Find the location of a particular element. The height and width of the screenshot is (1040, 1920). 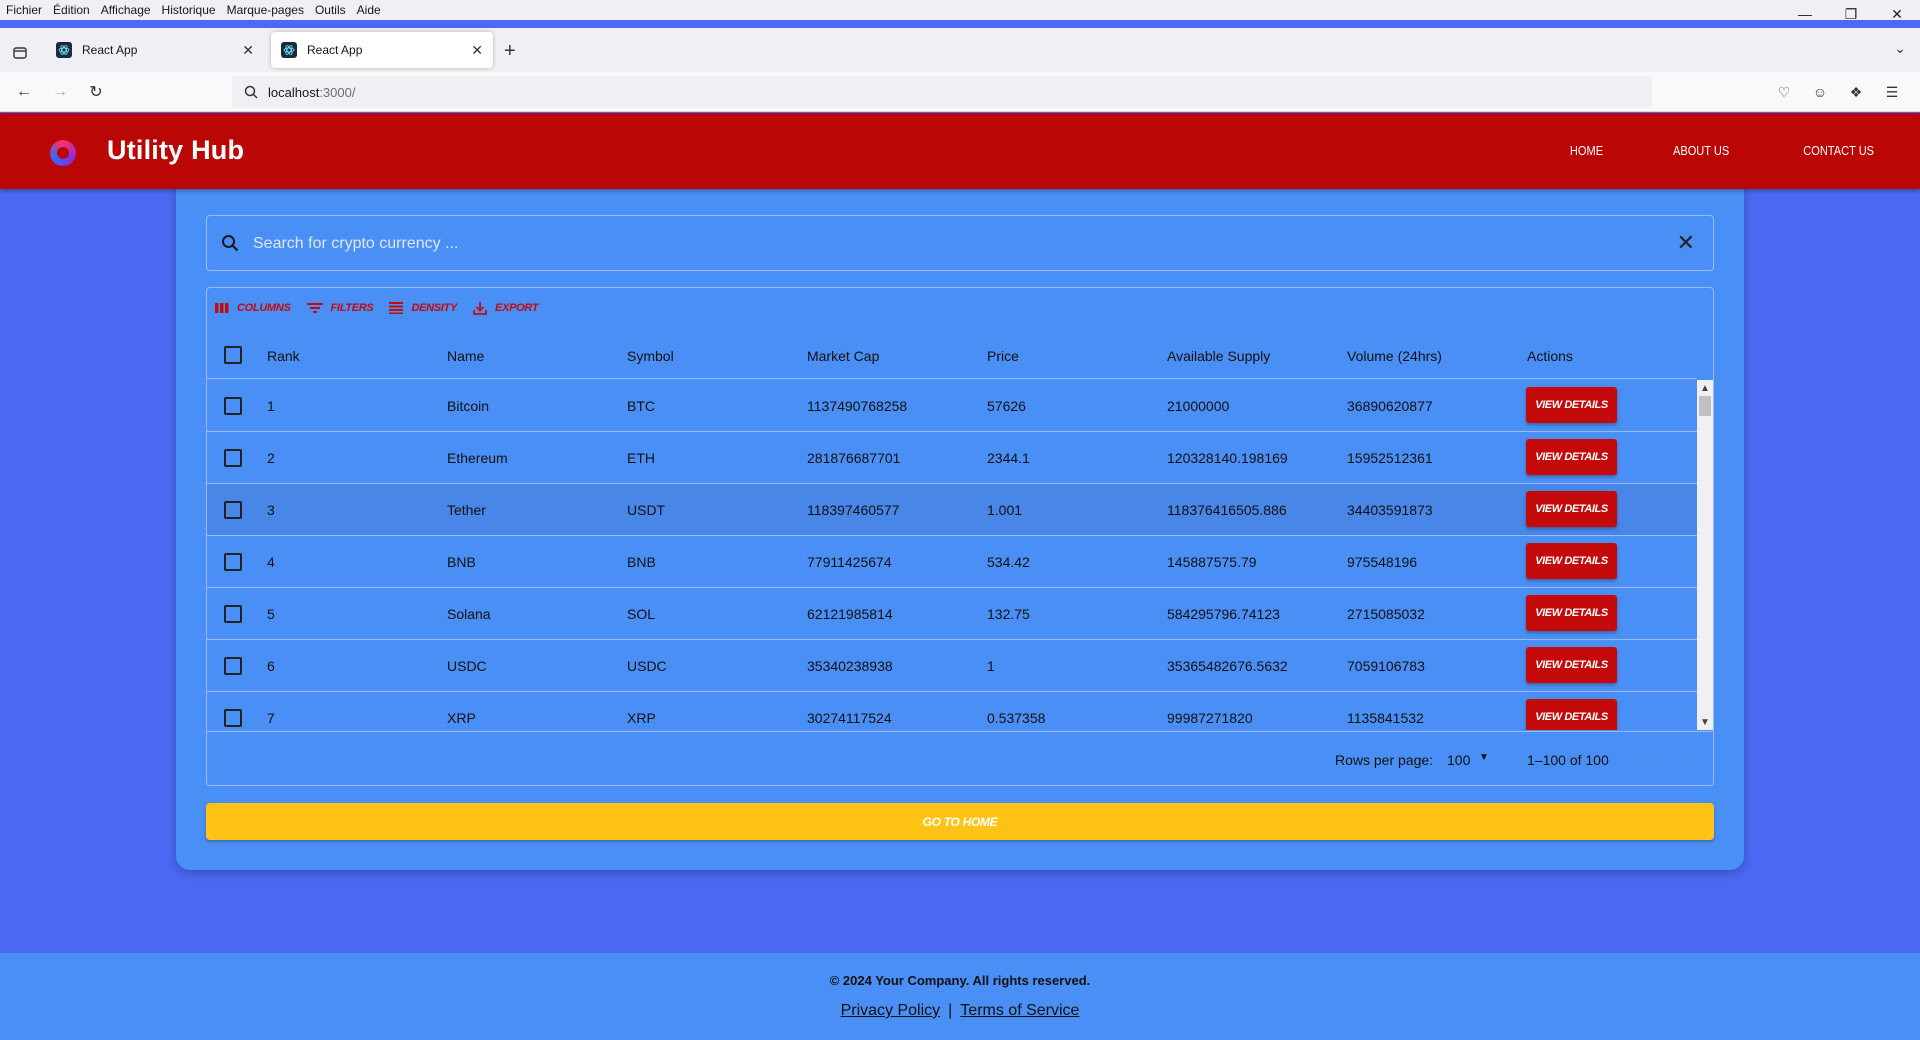

menu-item: Historique is located at coordinates (189, 10).